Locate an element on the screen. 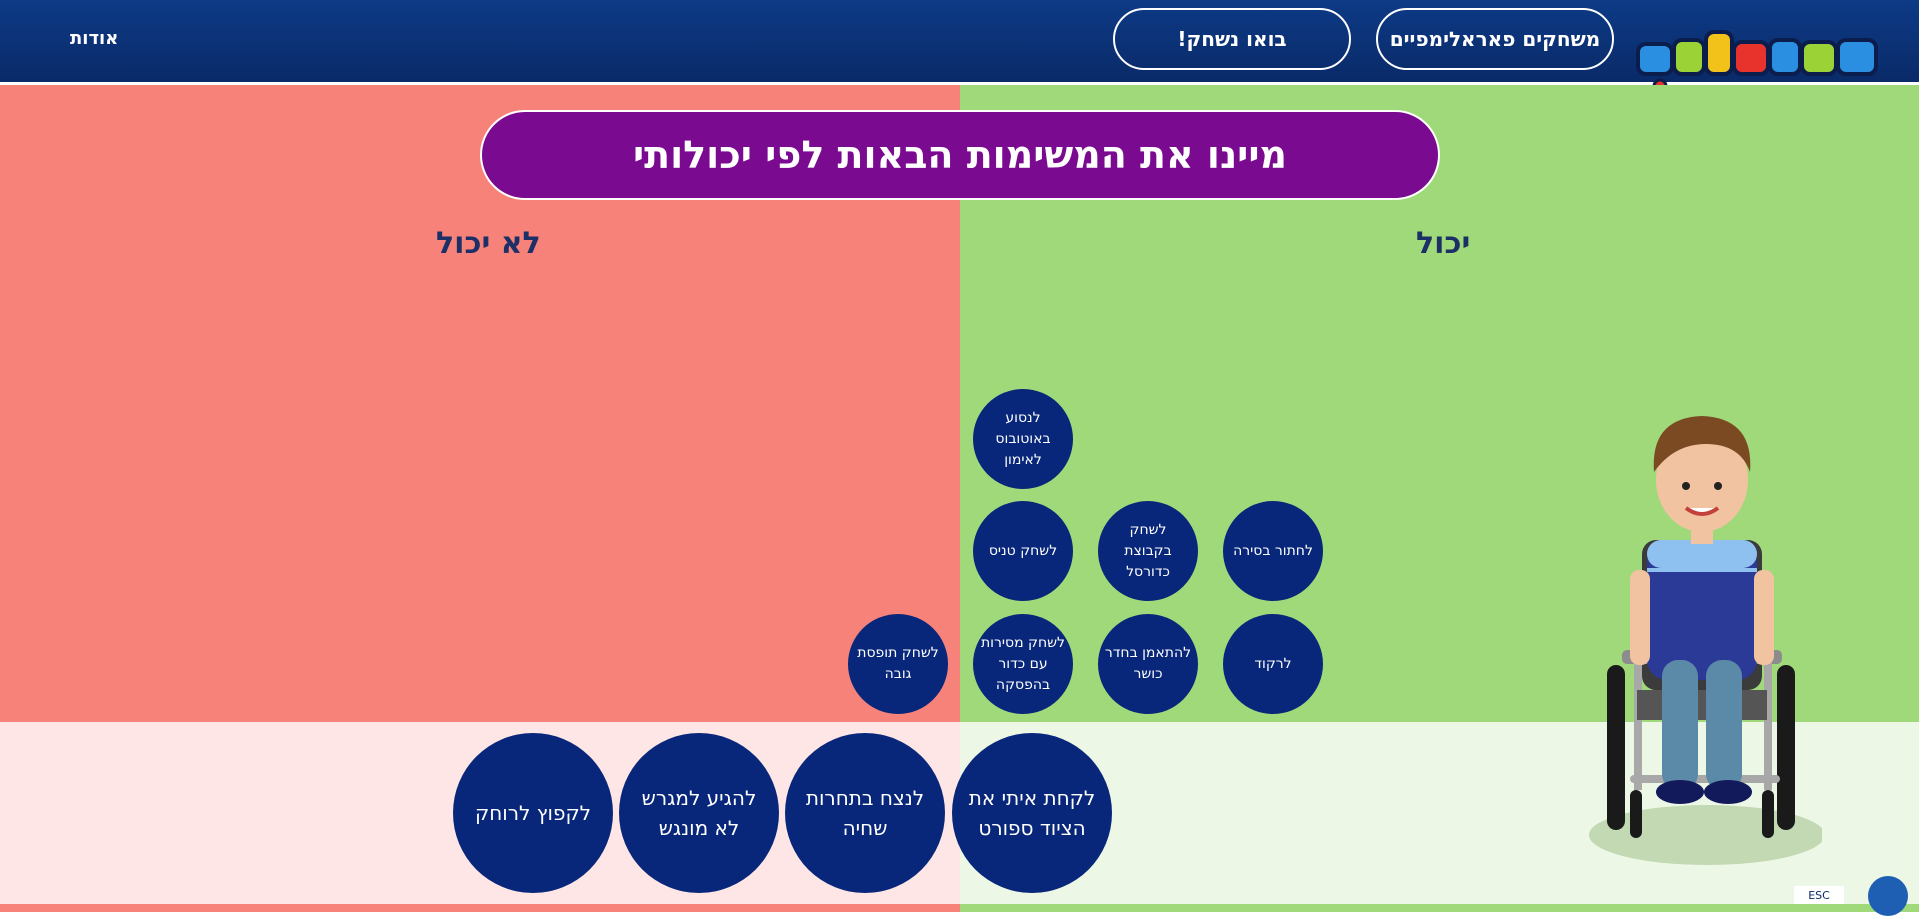 The width and height of the screenshot is (1919, 916). can-column-title: יכול is located at coordinates (1443, 243).